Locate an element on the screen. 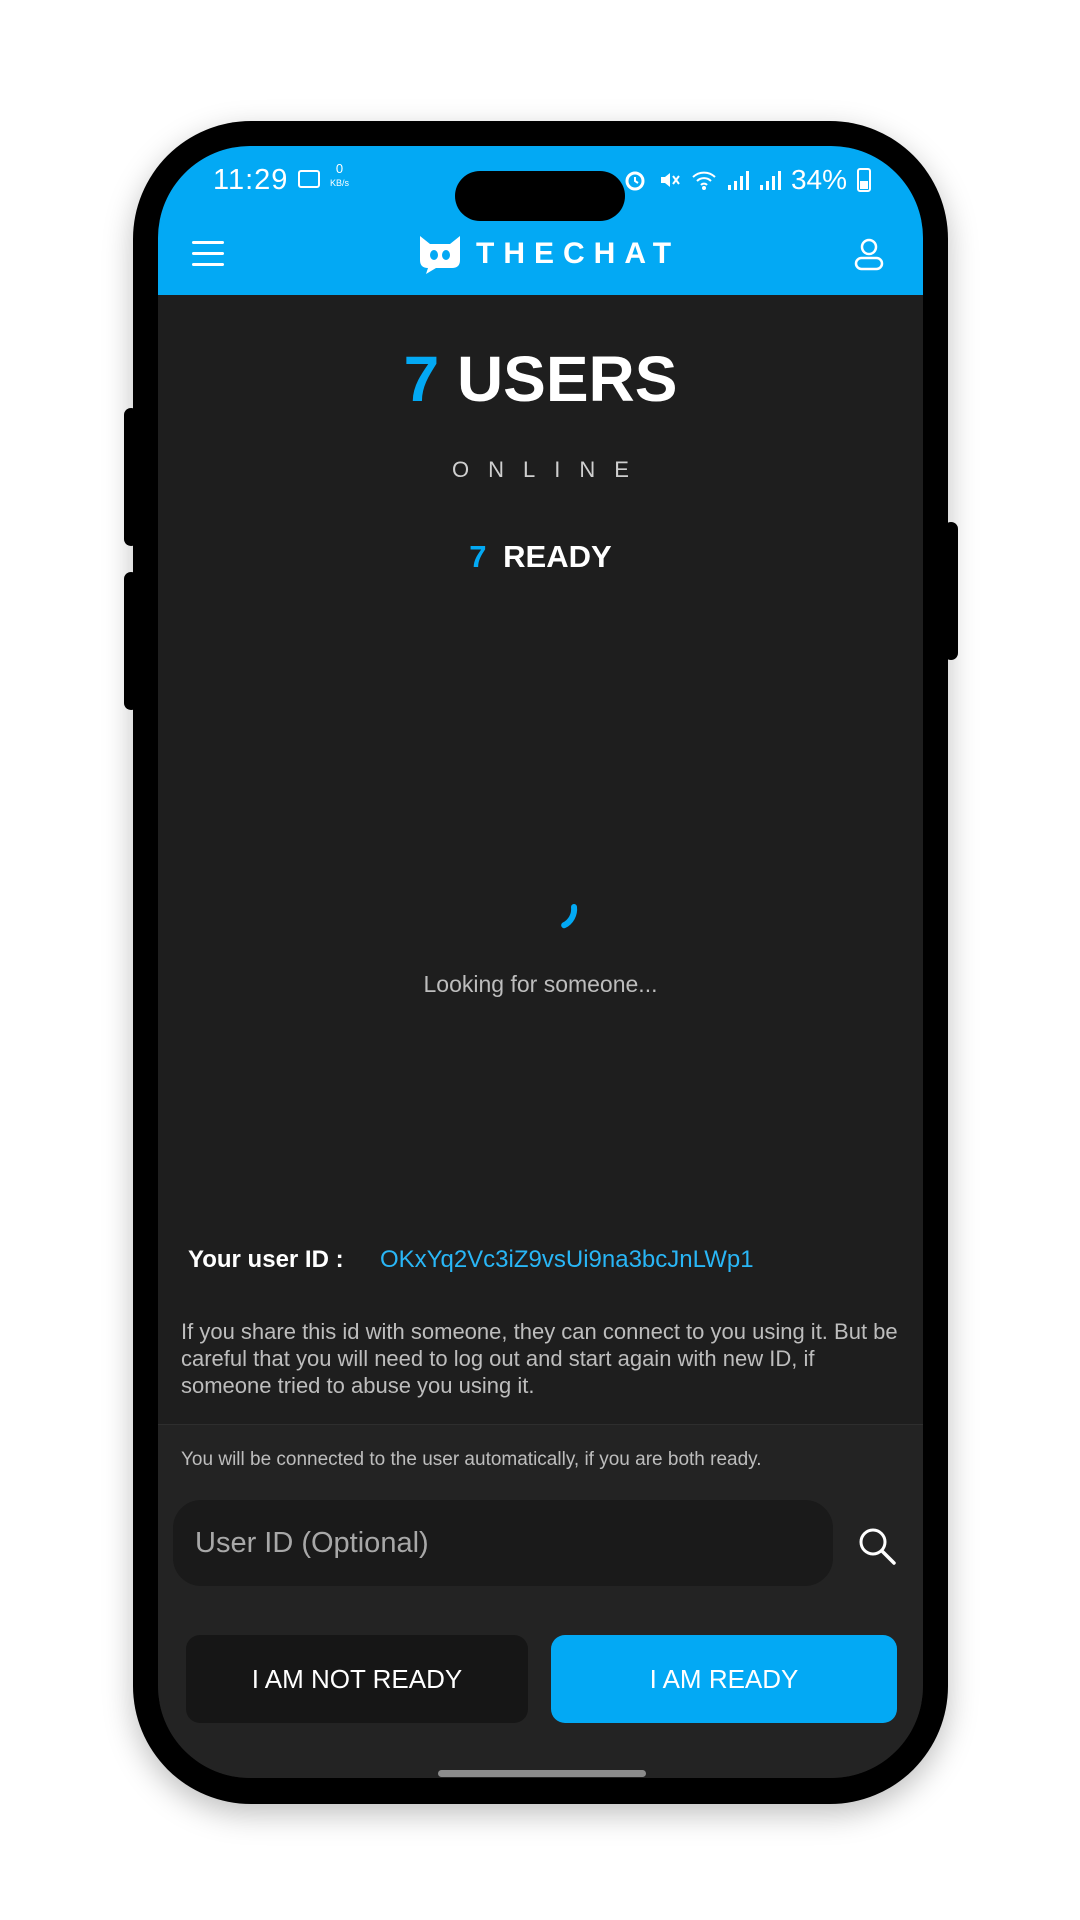 Image resolution: width=1080 pixels, height=1920 pixels. users-count: 7 is located at coordinates (421, 379).